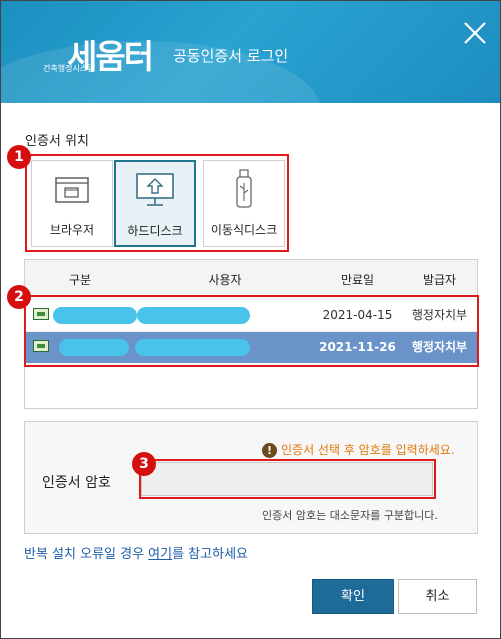  Describe the element at coordinates (69, 68) in the screenshot. I see `logo-subtitle: 건축행정시스템` at that location.